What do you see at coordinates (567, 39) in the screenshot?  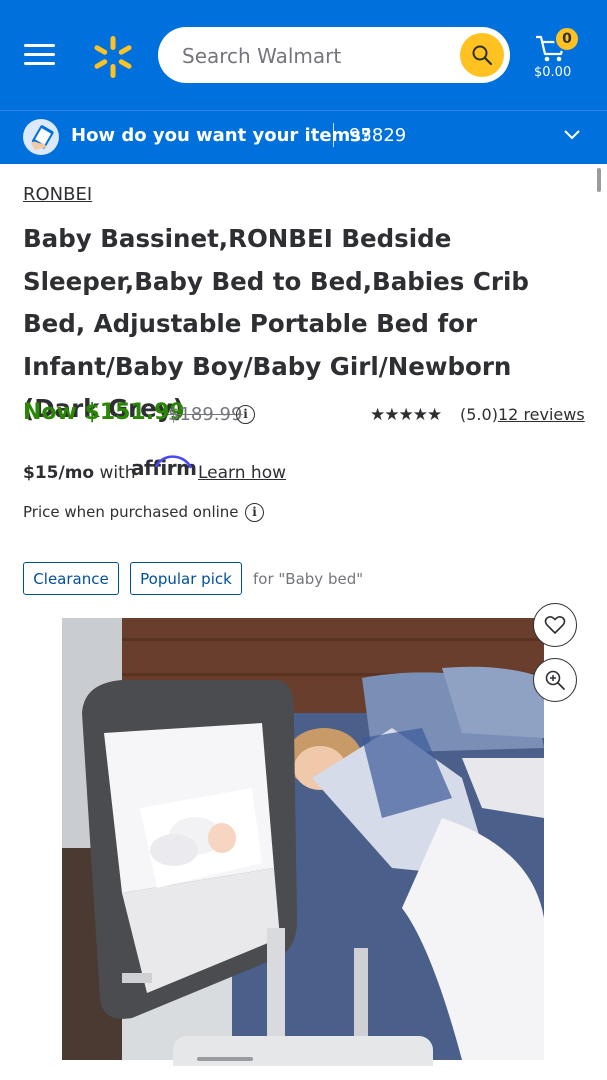 I see `cart-count-badge: 0` at bounding box center [567, 39].